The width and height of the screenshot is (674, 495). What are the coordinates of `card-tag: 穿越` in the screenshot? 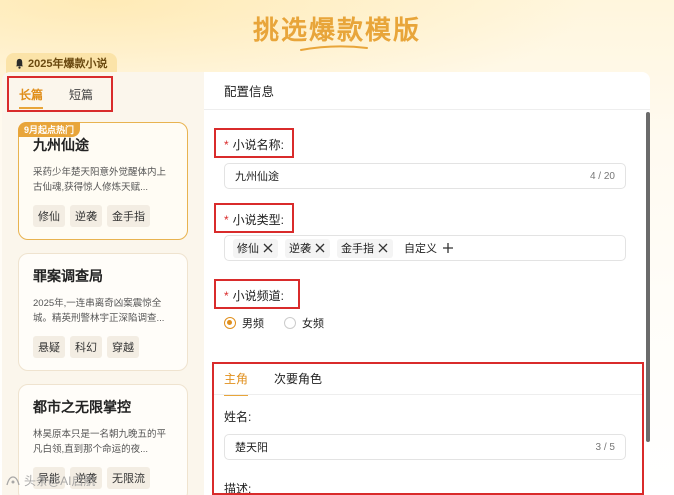 It's located at (123, 347).